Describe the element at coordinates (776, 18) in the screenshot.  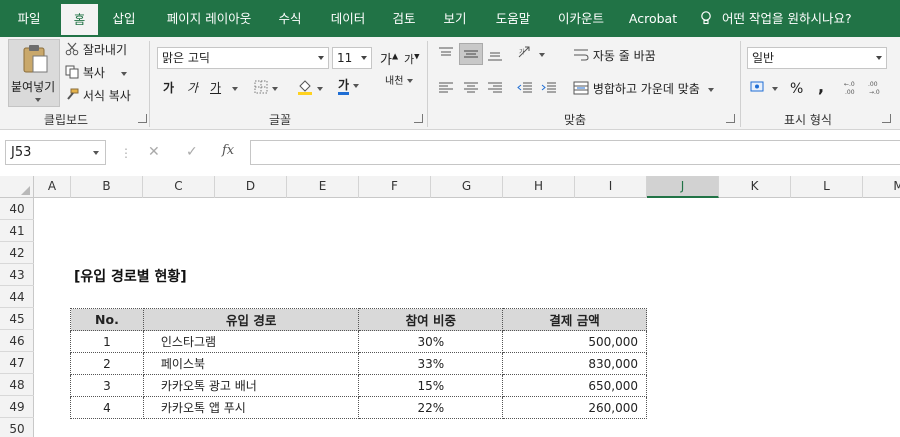
I see `tell-me-search: 어떤 작업을 원하시나요?` at that location.